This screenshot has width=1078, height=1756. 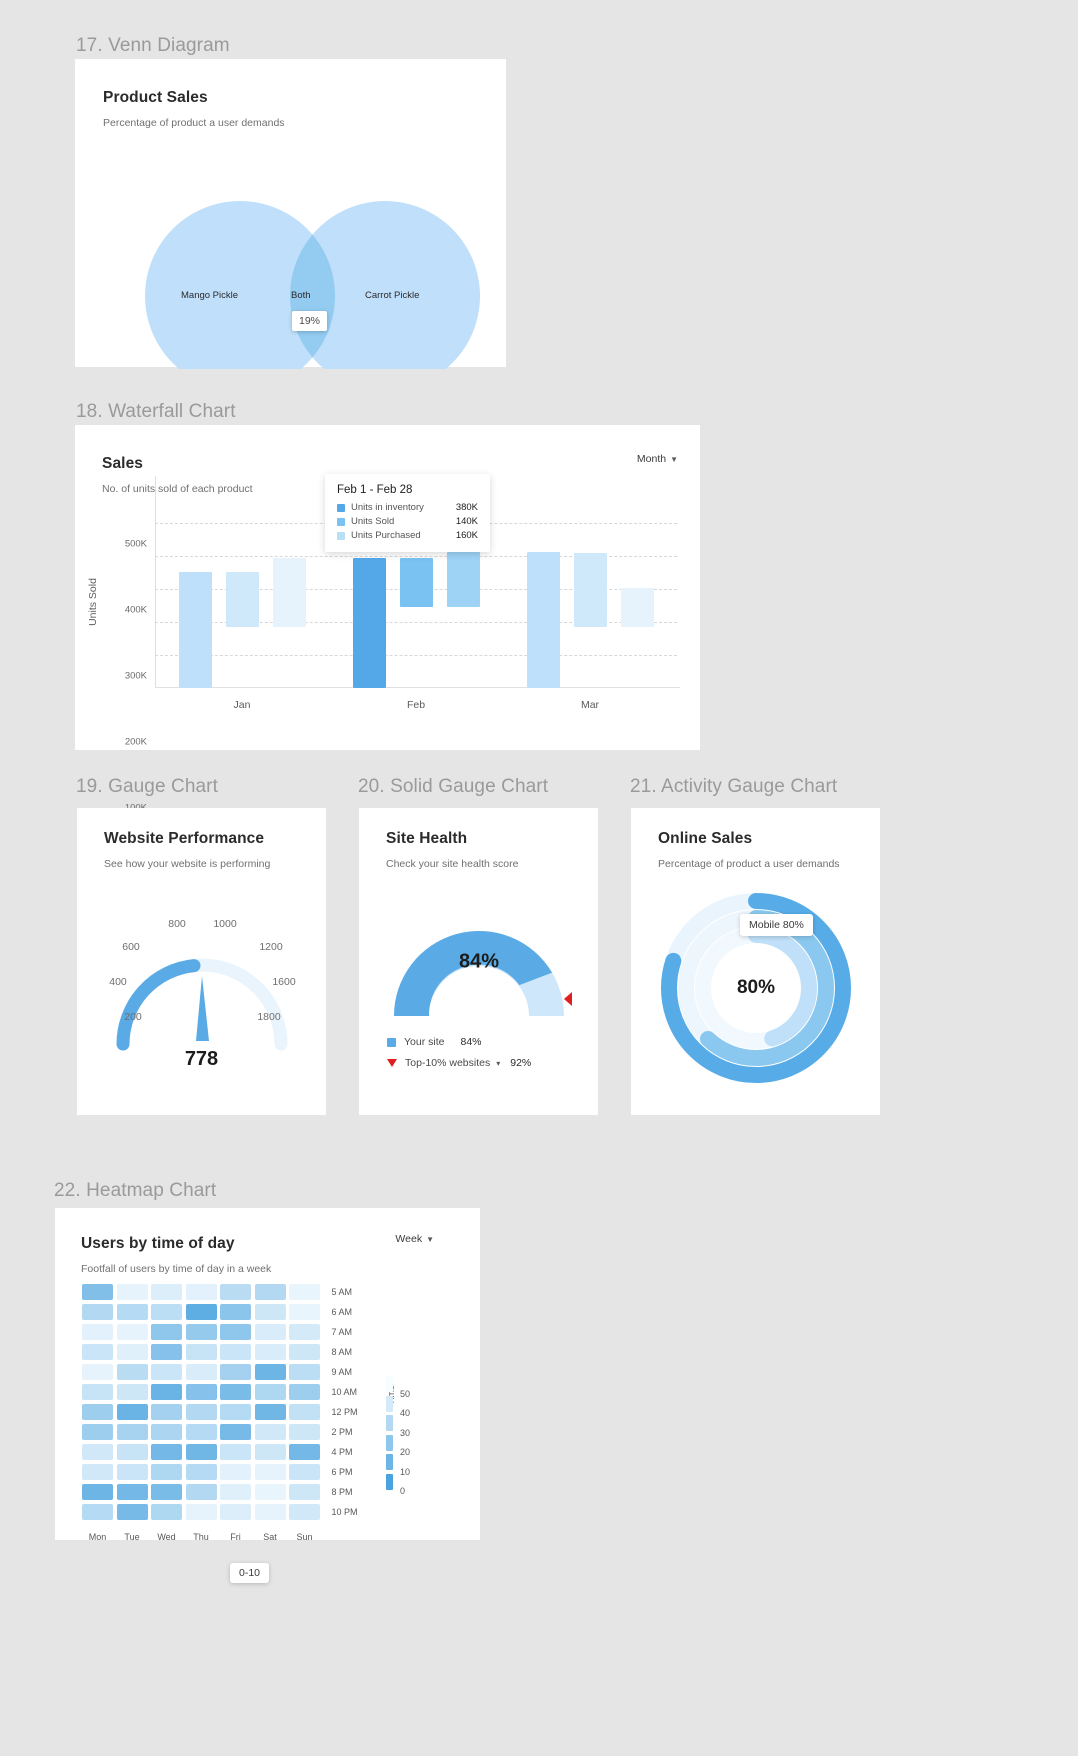 I want to click on waterfall-period-dropdown: Month ▼, so click(x=657, y=459).